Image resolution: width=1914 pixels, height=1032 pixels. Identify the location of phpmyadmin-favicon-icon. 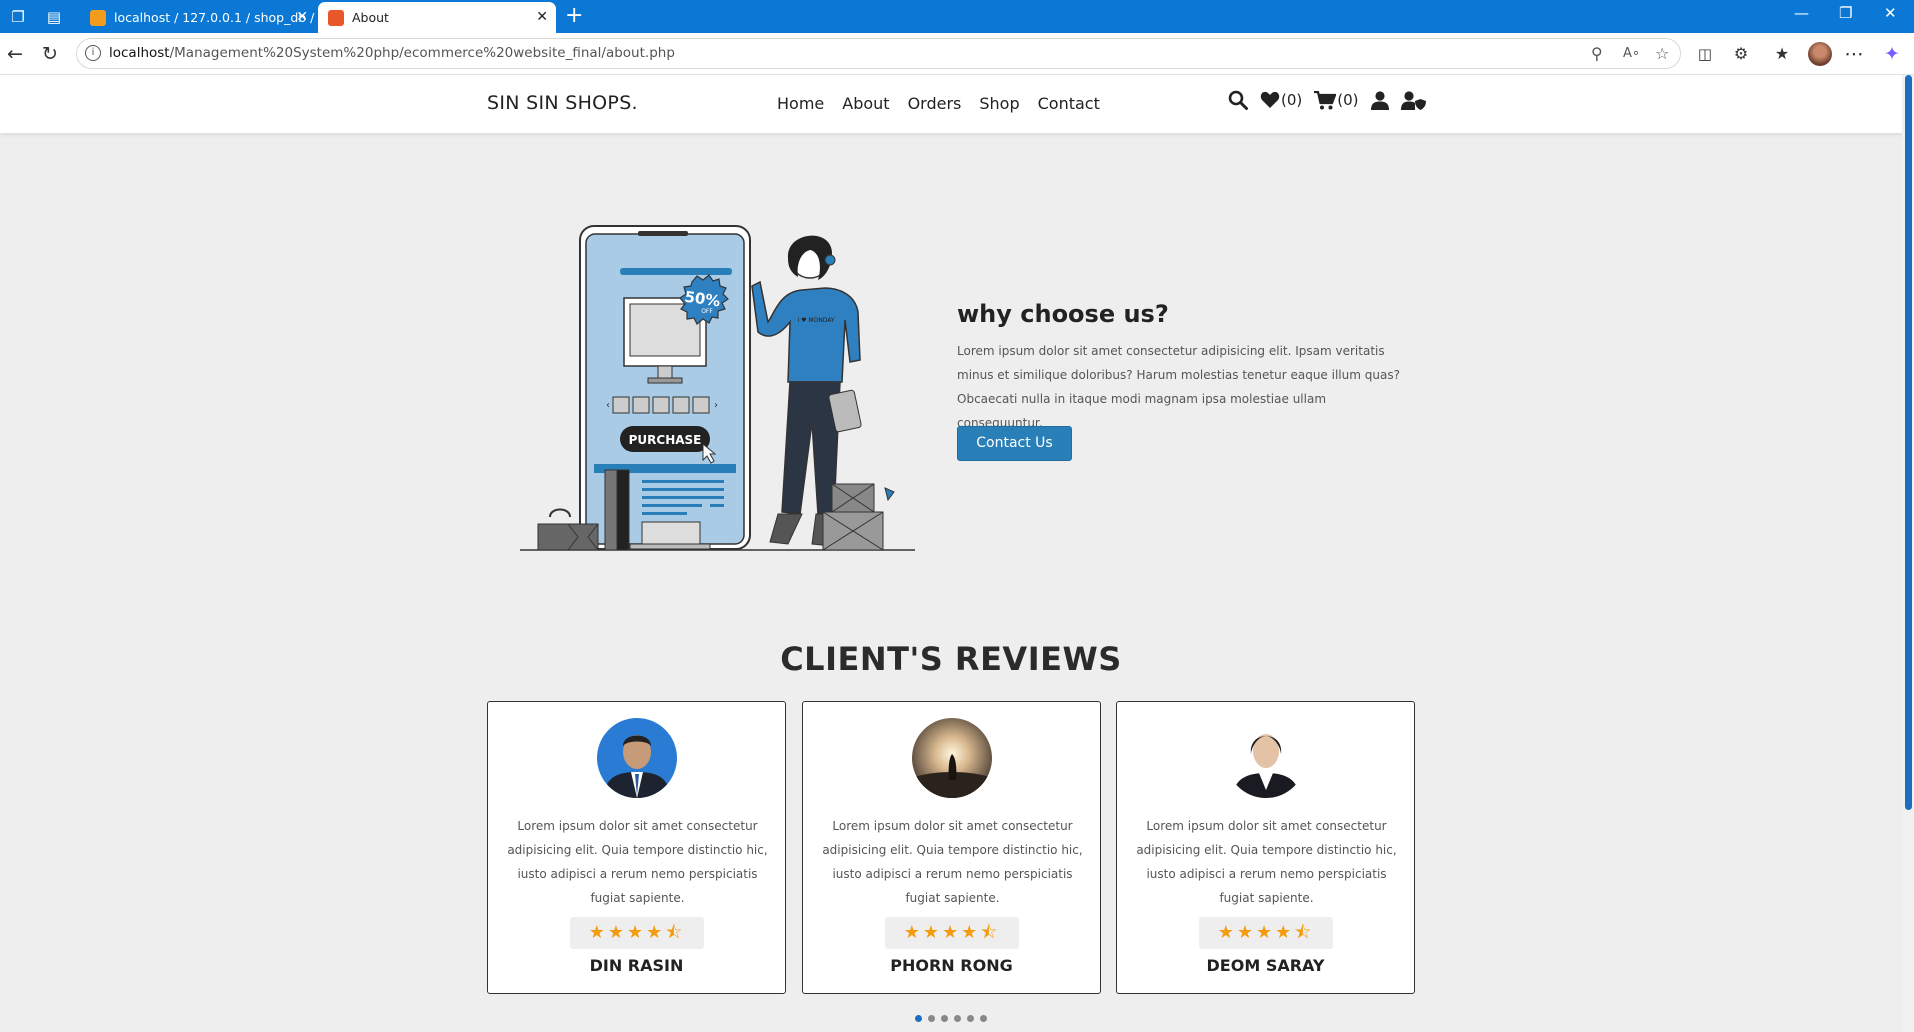
(98, 18).